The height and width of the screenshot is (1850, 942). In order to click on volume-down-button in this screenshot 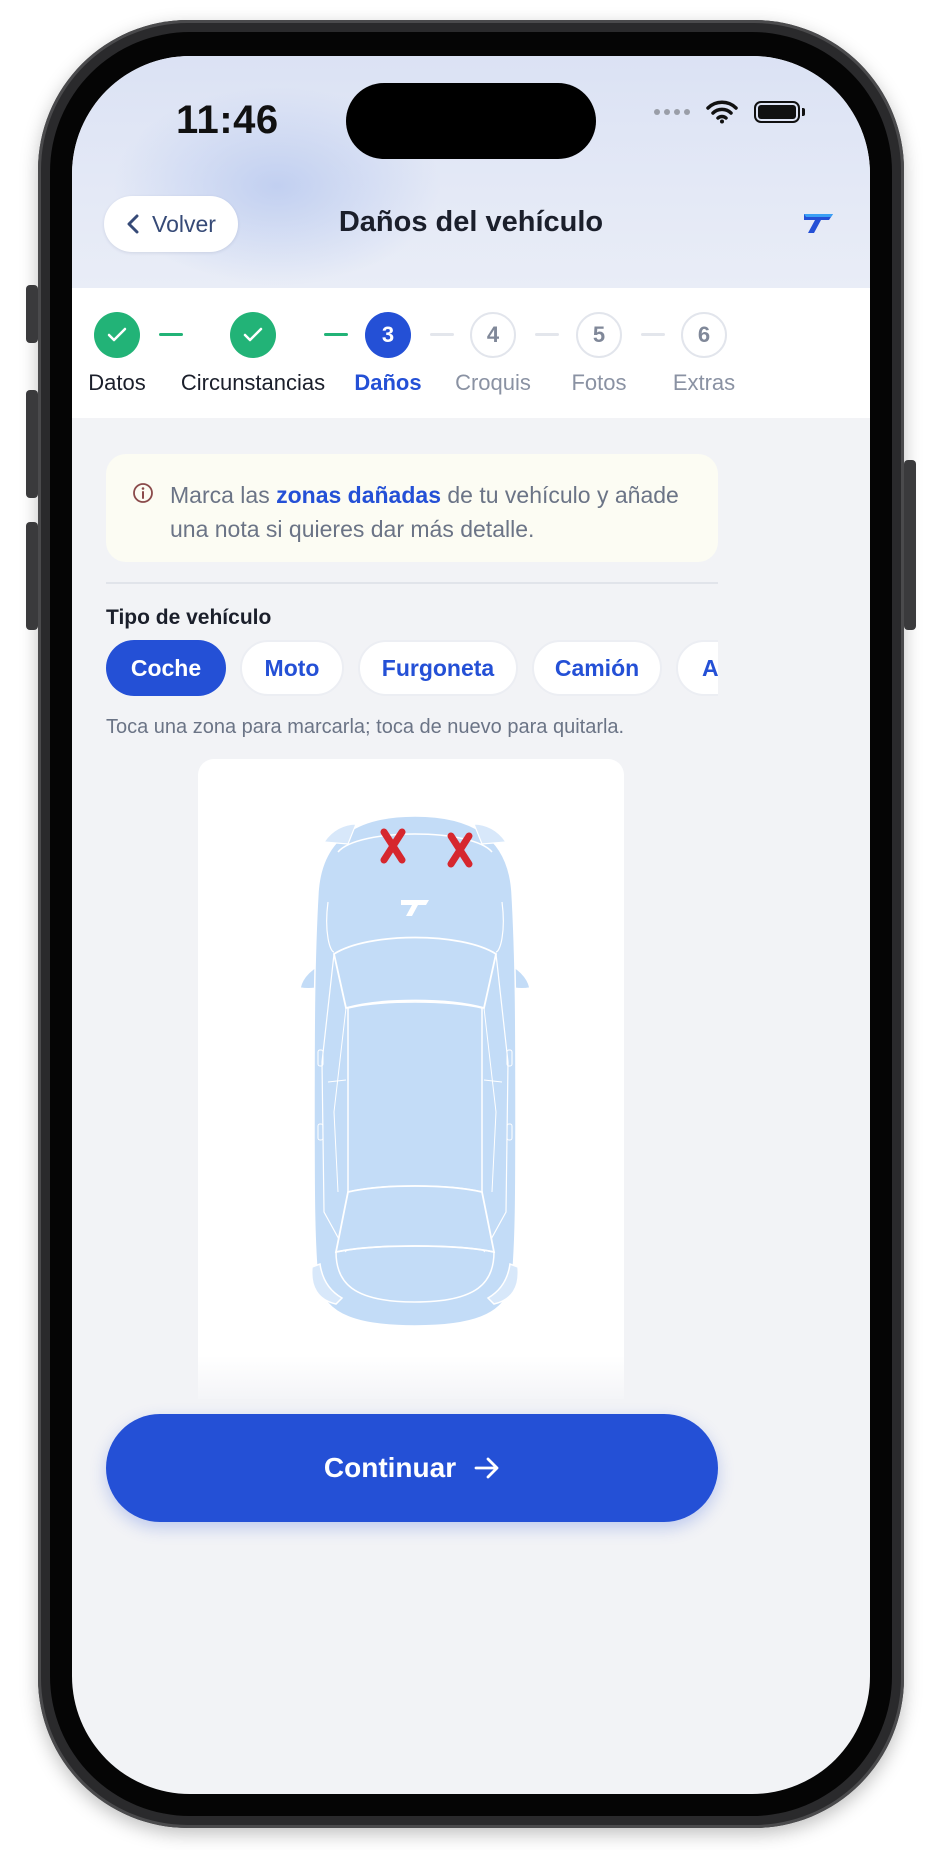, I will do `click(32, 576)`.